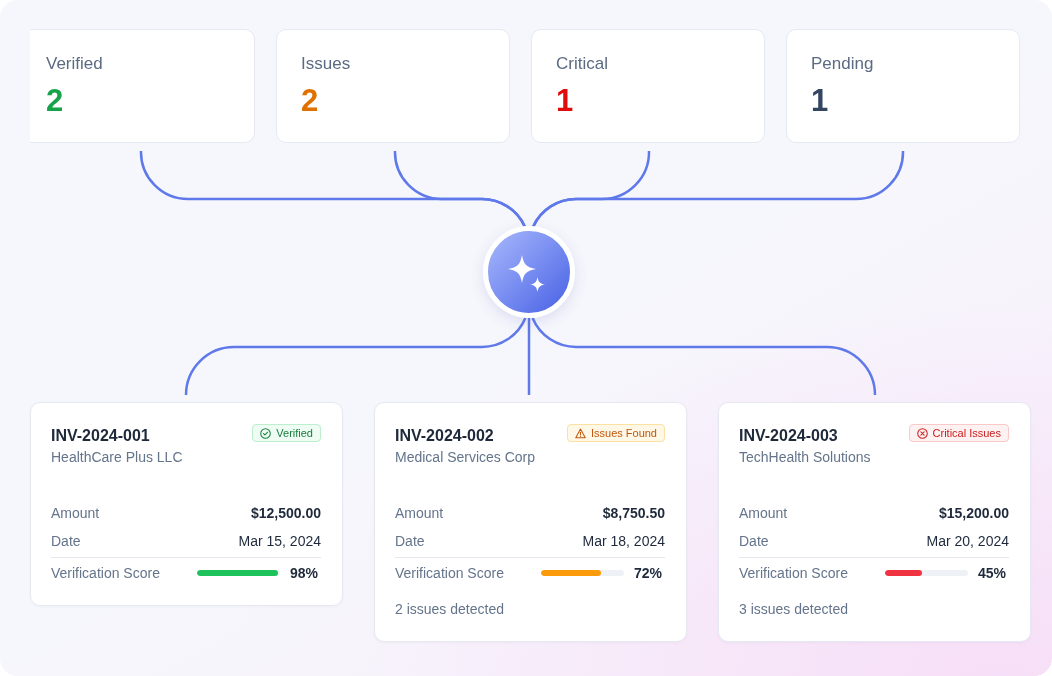 The width and height of the screenshot is (1052, 676). Describe the element at coordinates (117, 457) in the screenshot. I see `company-name: HealthCare Plus LLC` at that location.